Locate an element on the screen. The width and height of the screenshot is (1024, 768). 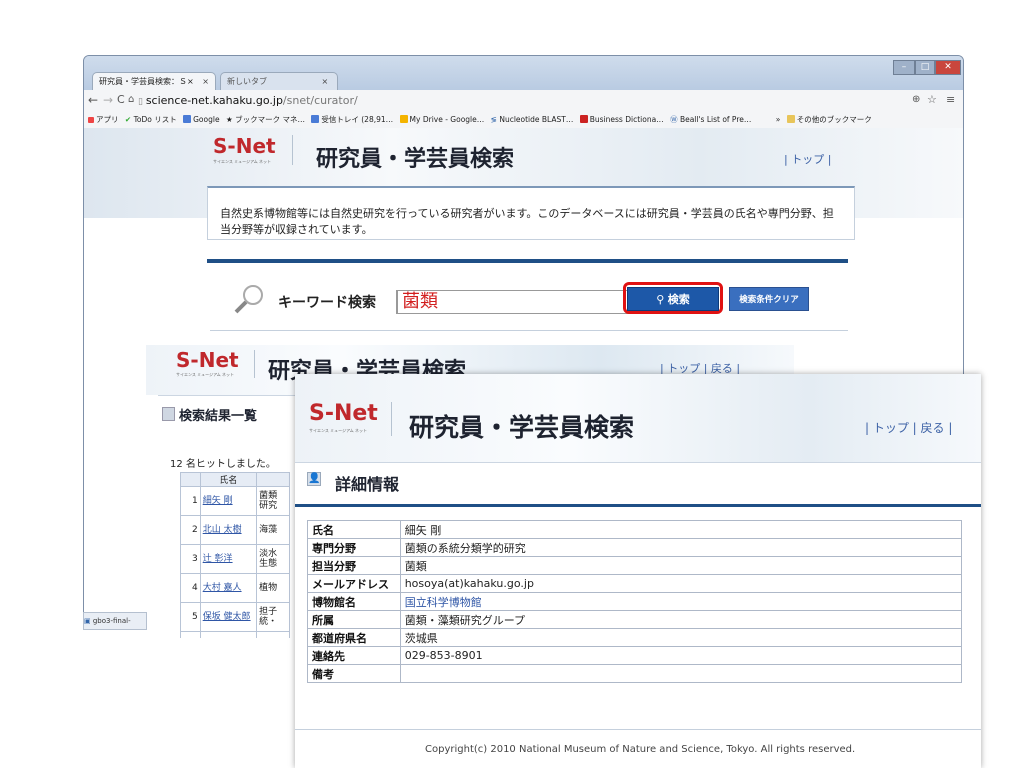
detail-value is located at coordinates (681, 673).